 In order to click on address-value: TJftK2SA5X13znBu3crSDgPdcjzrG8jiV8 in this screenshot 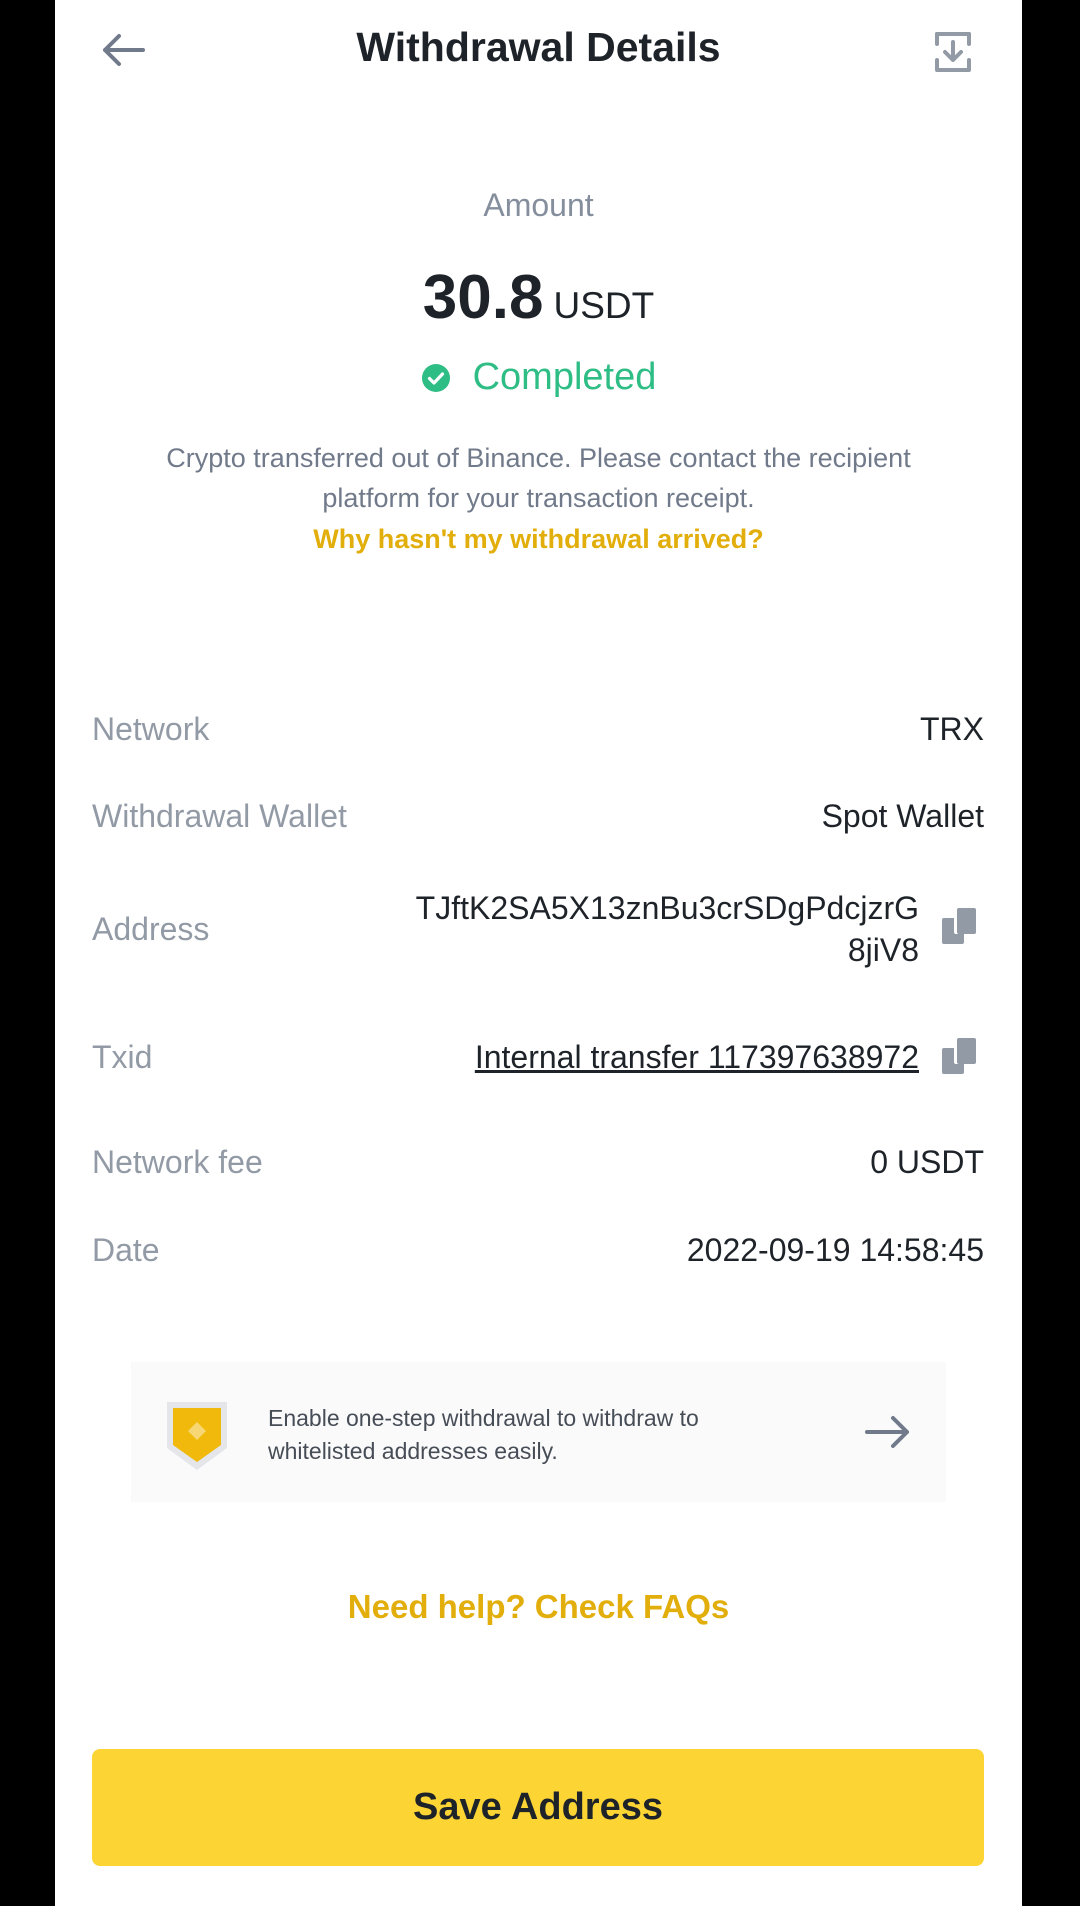, I will do `click(659, 929)`.